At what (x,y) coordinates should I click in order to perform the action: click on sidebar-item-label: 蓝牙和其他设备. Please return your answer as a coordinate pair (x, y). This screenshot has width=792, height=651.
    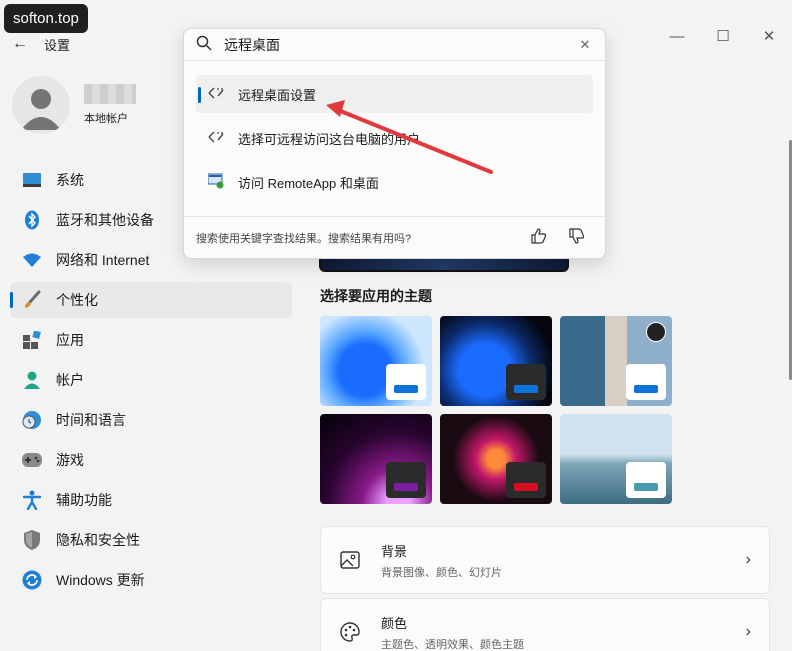
    Looking at the image, I should click on (105, 220).